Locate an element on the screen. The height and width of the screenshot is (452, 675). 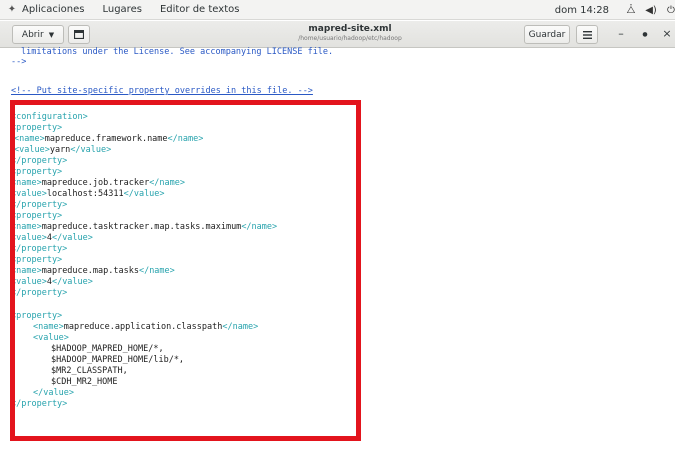
editor-line: <value>yarn</value> is located at coordinates (62, 150).